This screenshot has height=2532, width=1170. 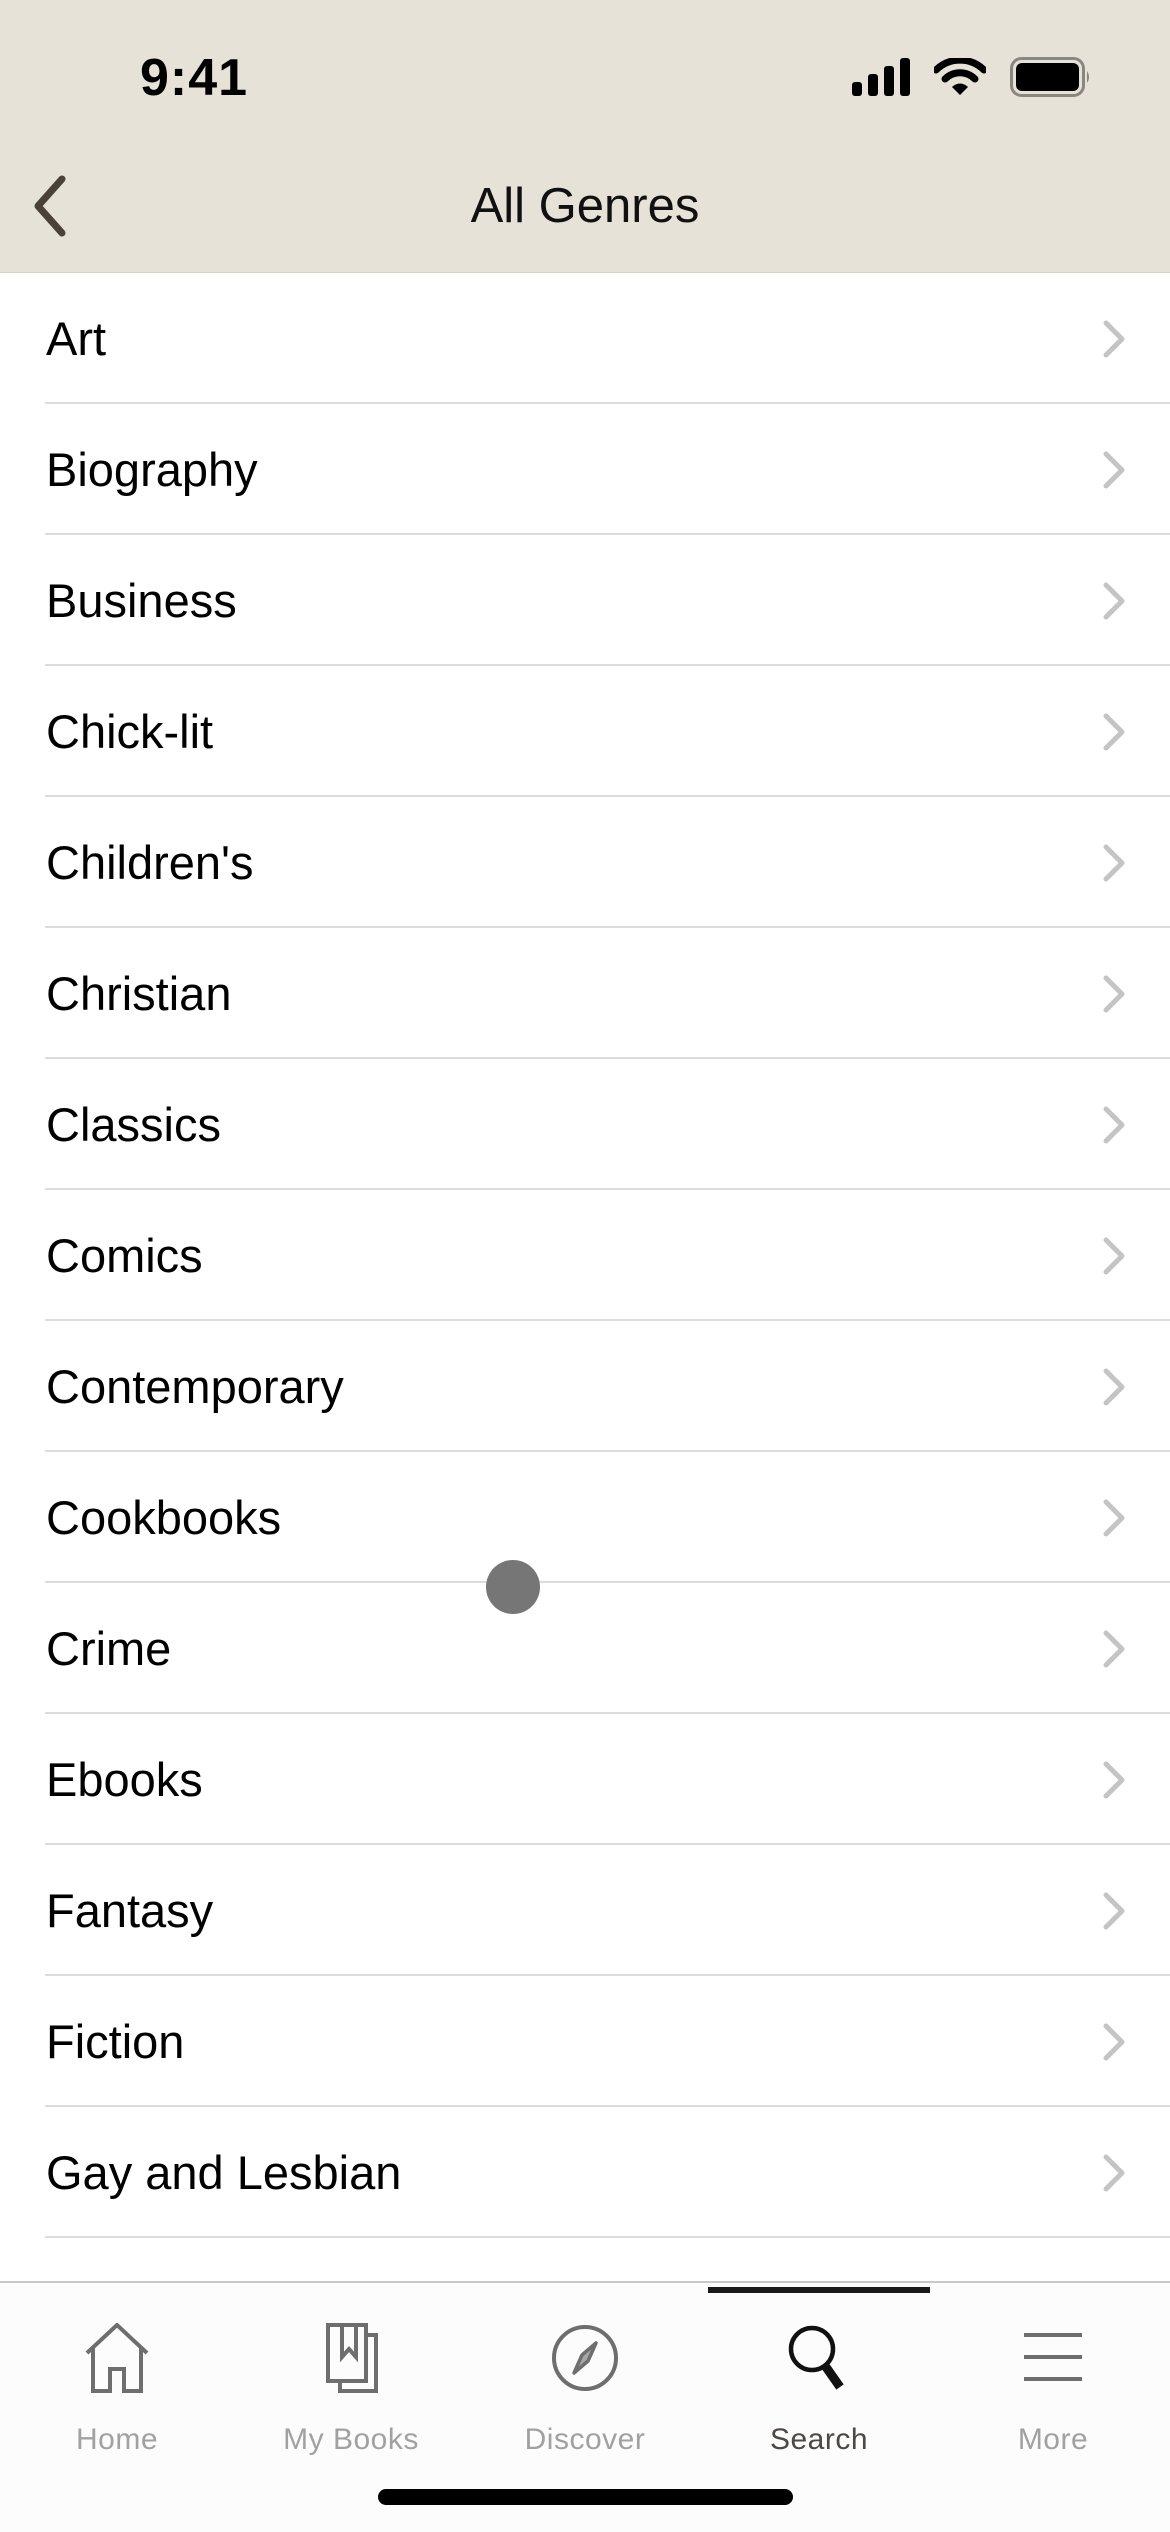 What do you see at coordinates (164, 1517) in the screenshot?
I see `genre-label: Cookbooks` at bounding box center [164, 1517].